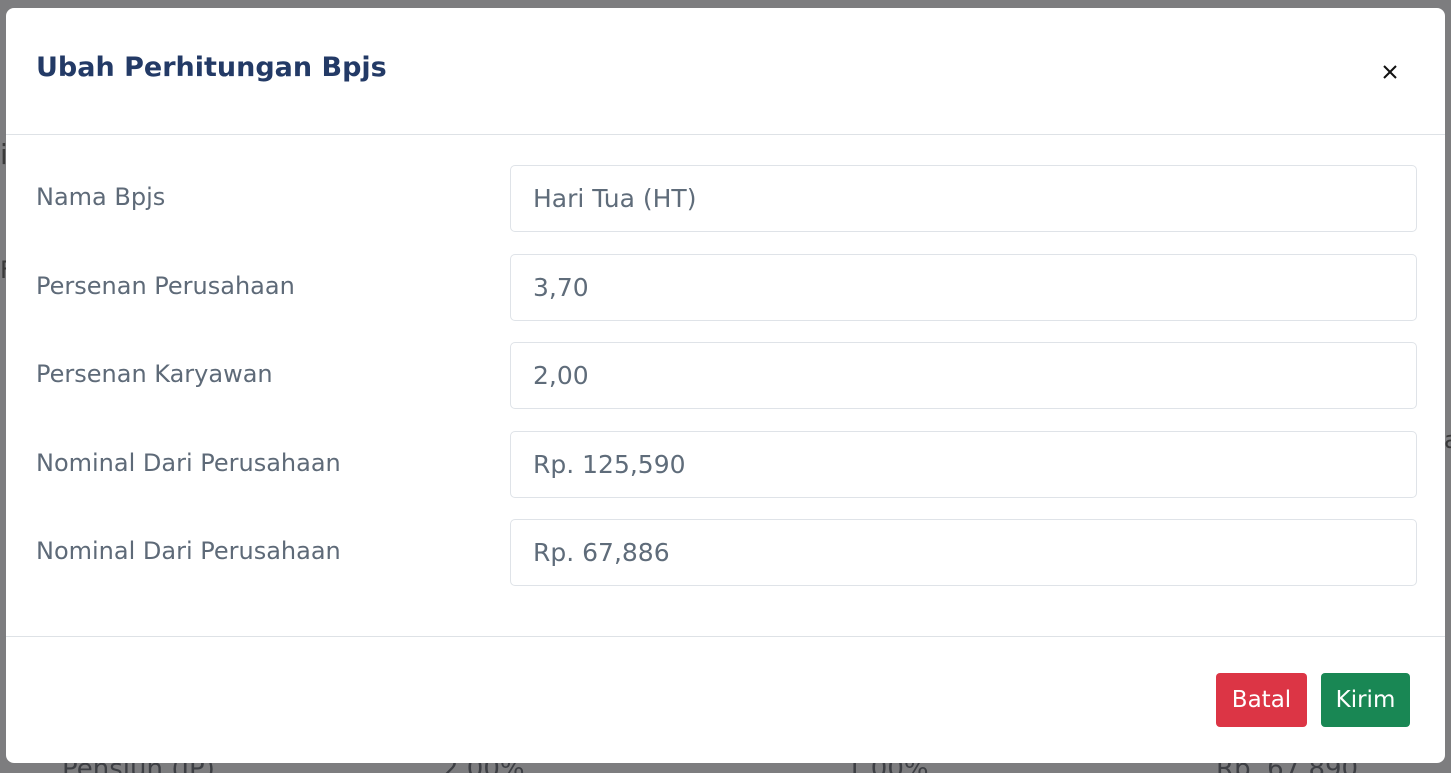  What do you see at coordinates (188, 463) in the screenshot?
I see `field-label-nominal-perusahaan: Nominal Dari Perusahaan` at bounding box center [188, 463].